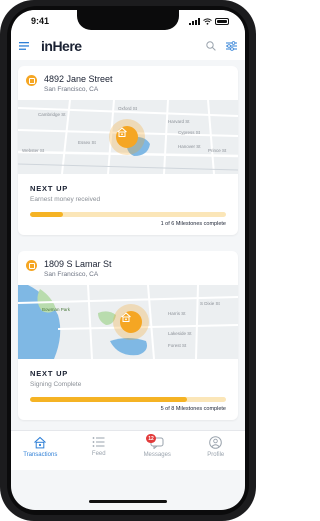 The image size is (320, 521). I want to click on status-icons, so click(209, 21).